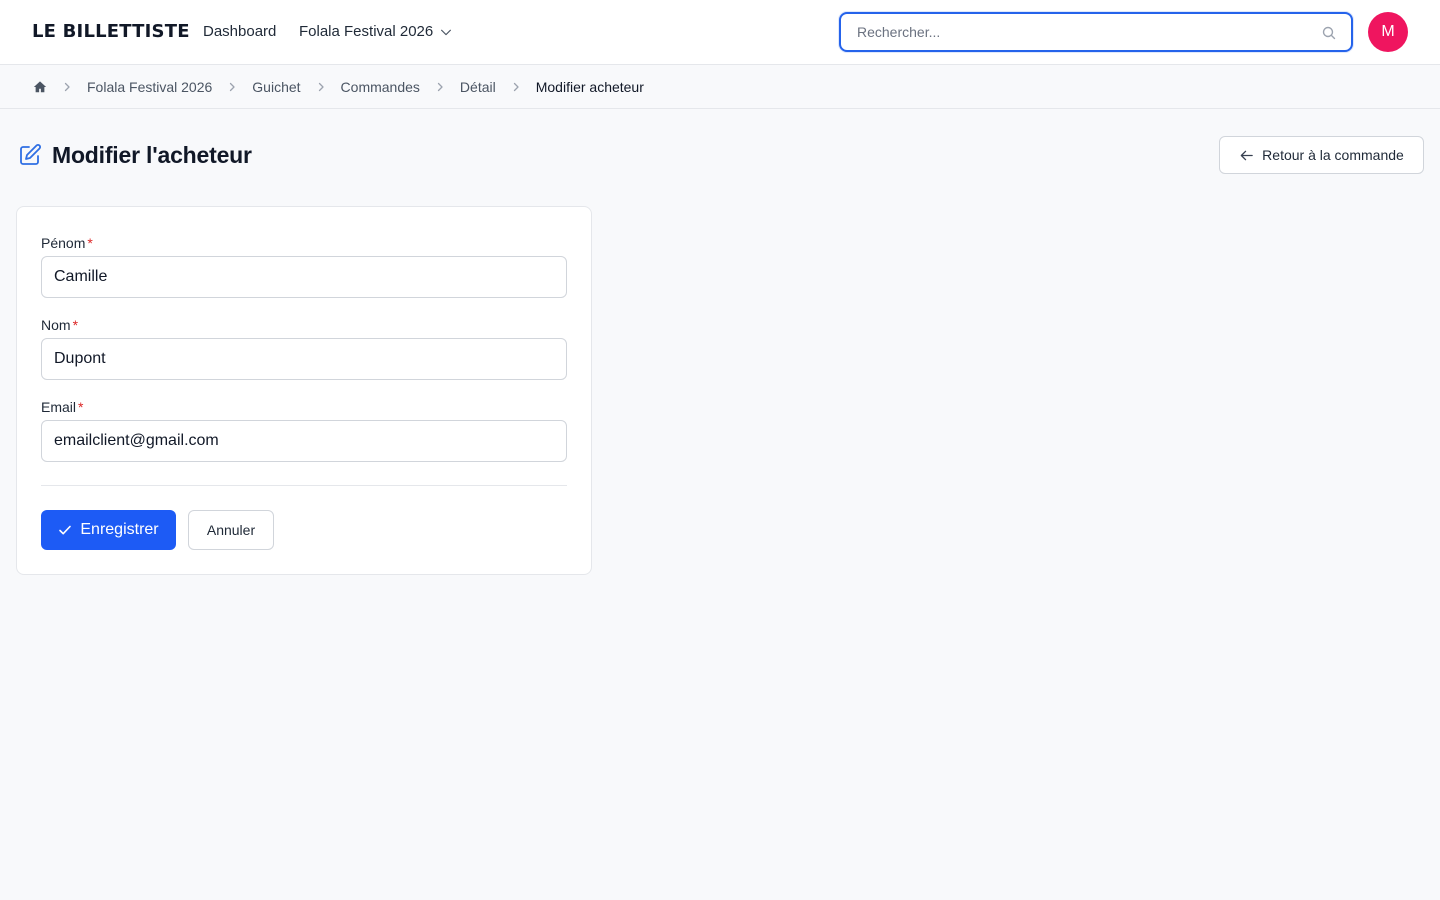 The image size is (1440, 900). Describe the element at coordinates (60, 325) in the screenshot. I see `lastname-label: Nom *` at that location.